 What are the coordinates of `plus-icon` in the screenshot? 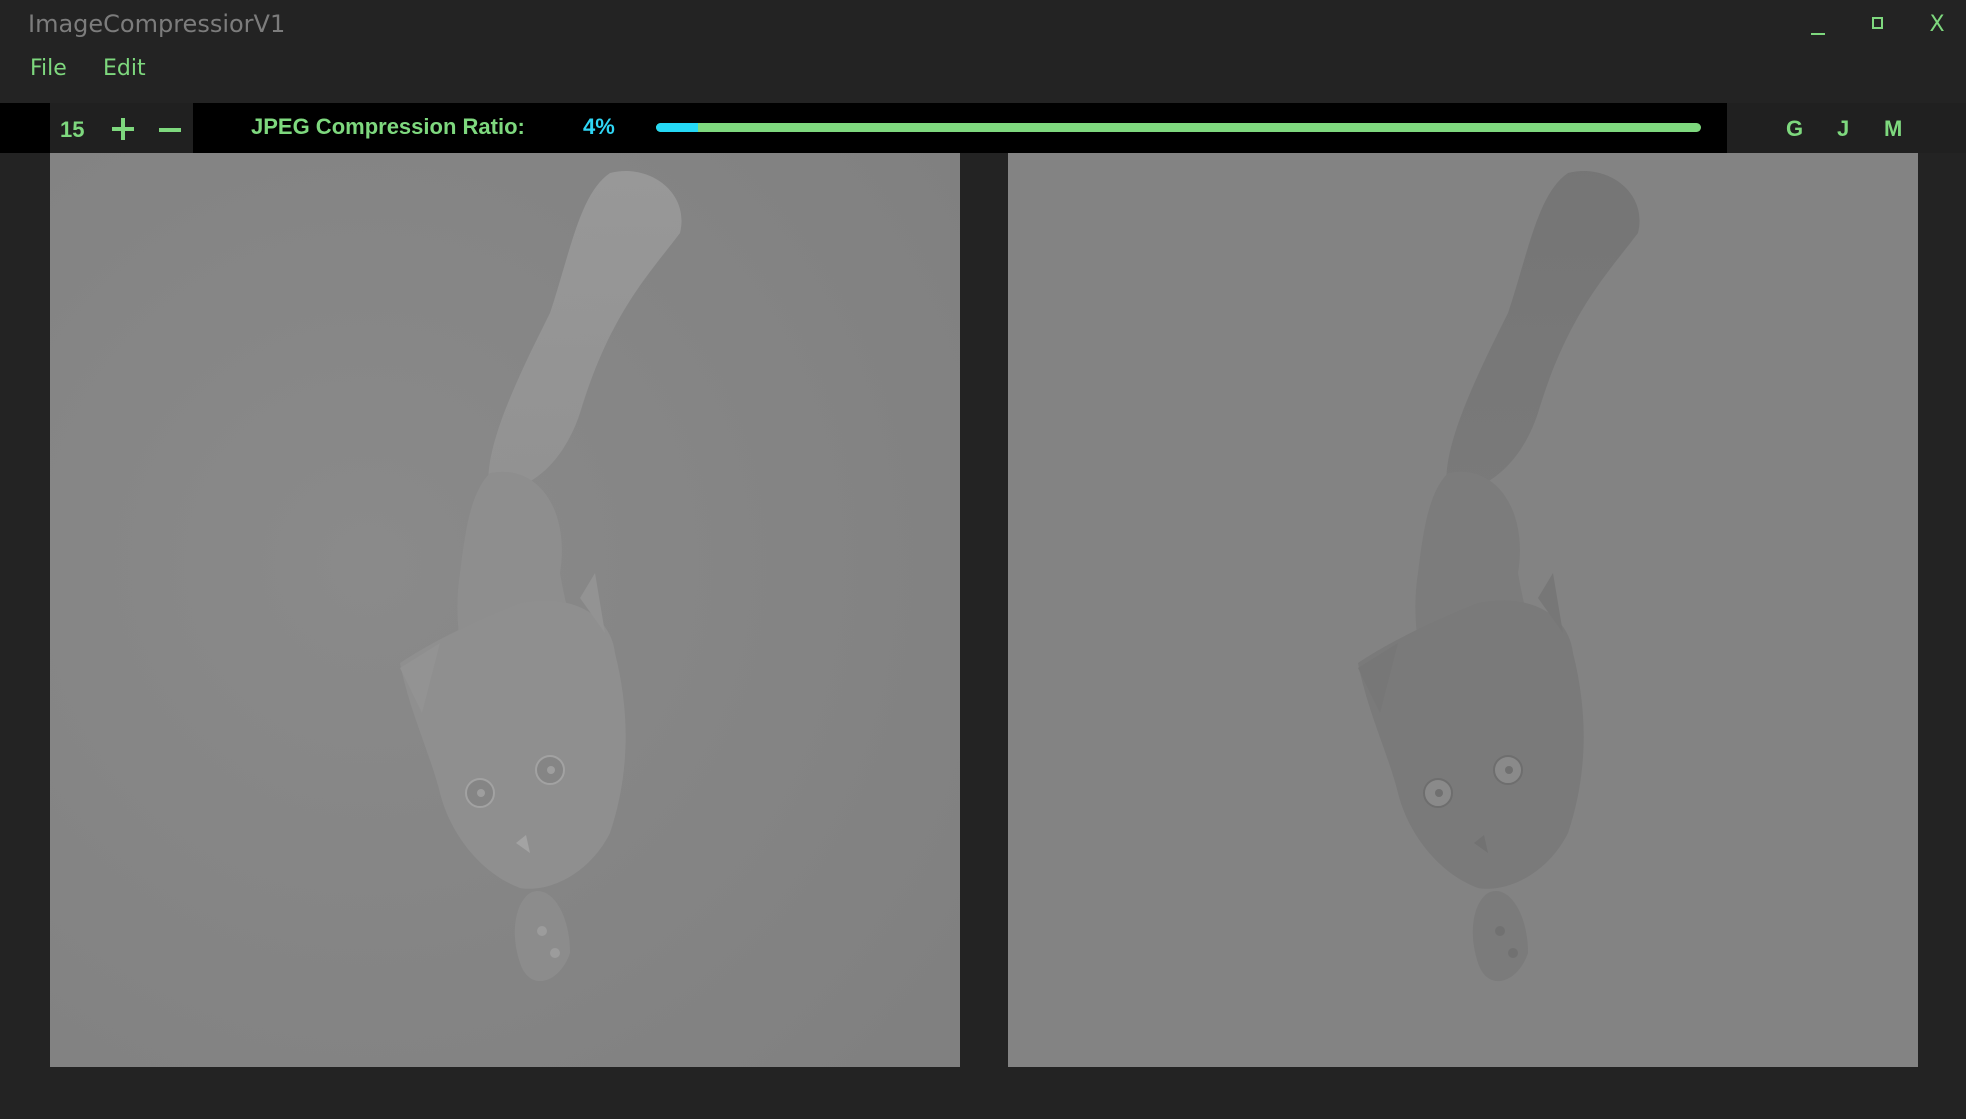 It's located at (124, 127).